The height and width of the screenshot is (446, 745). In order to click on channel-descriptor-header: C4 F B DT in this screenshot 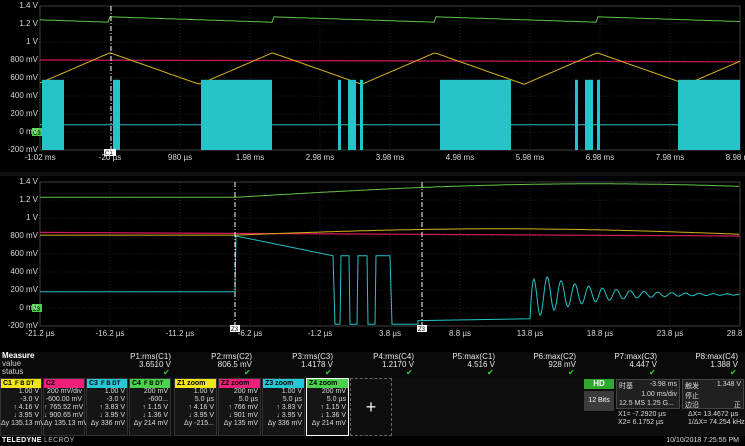, I will do `click(150, 383)`.